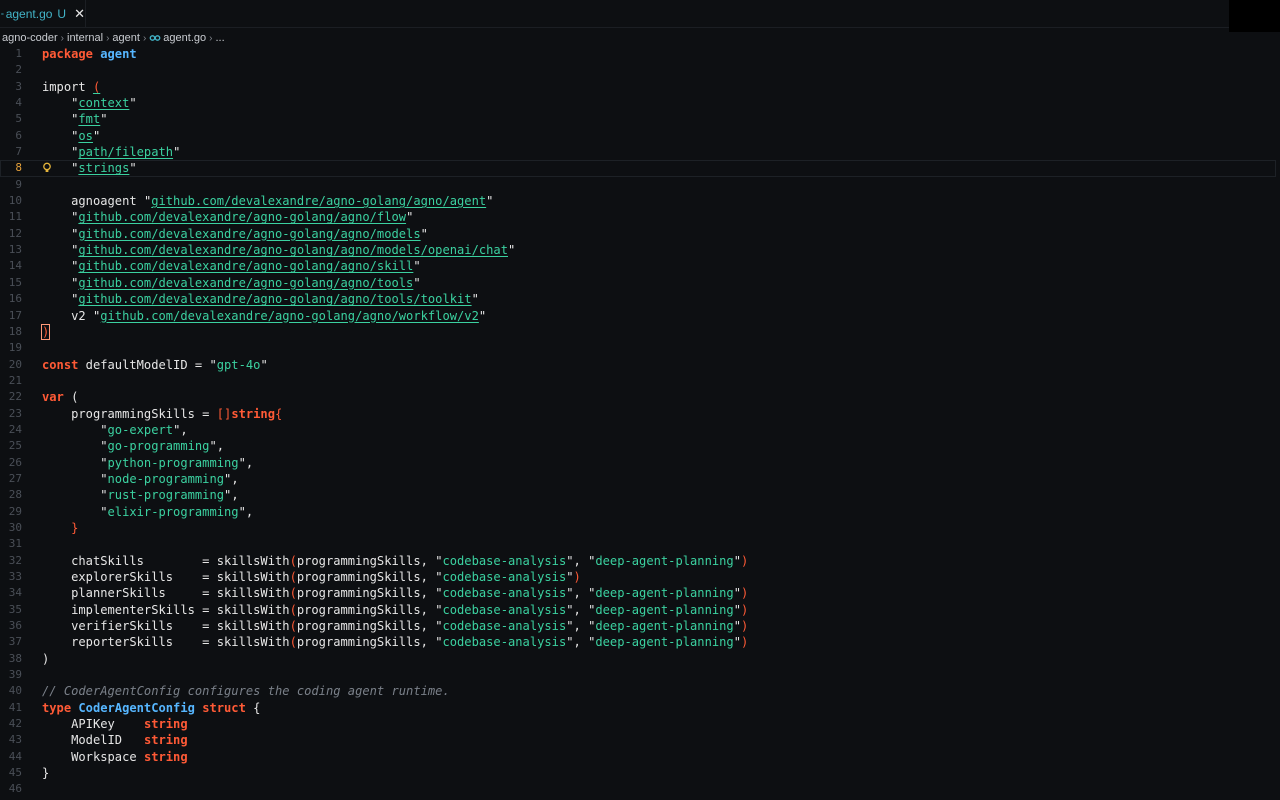  What do you see at coordinates (638, 168) in the screenshot?
I see `code-line: 8 "strings"` at bounding box center [638, 168].